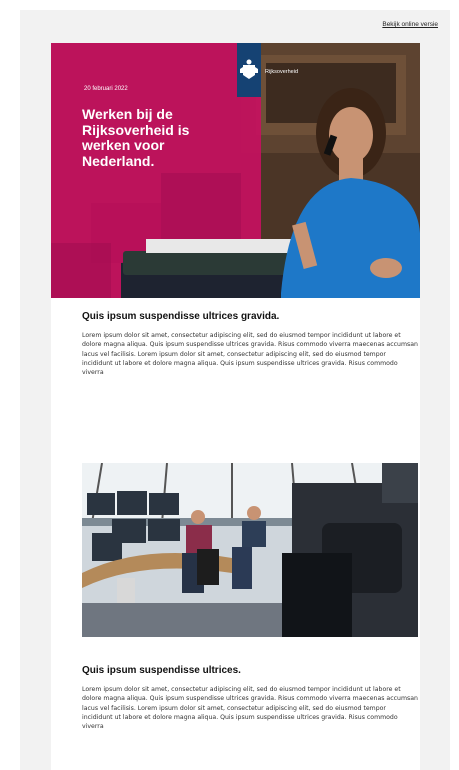  I want to click on logo-text: Rijksoverheid, so click(282, 72).